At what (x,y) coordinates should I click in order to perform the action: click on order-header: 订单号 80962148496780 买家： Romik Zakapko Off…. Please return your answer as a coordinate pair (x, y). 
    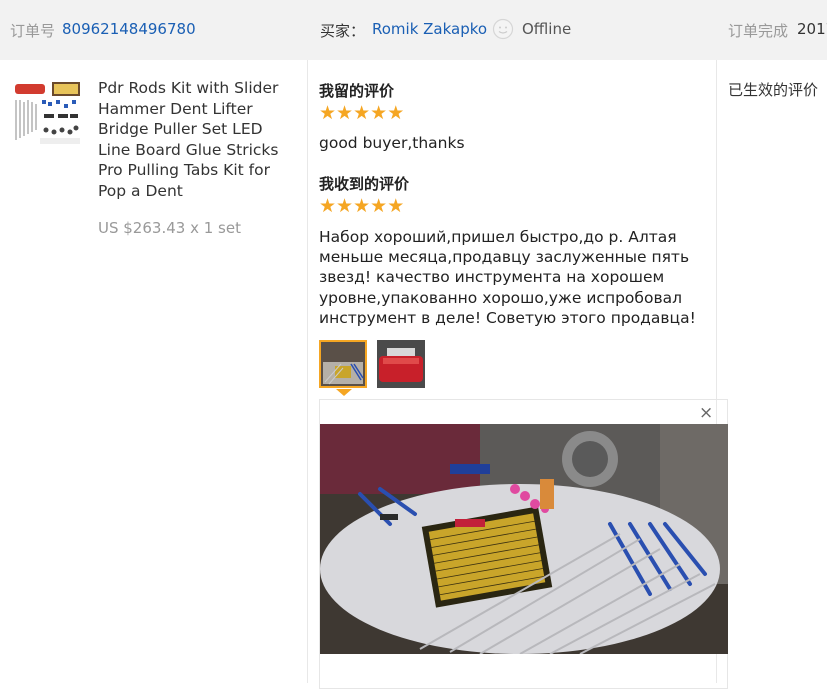
    Looking at the image, I should click on (413, 30).